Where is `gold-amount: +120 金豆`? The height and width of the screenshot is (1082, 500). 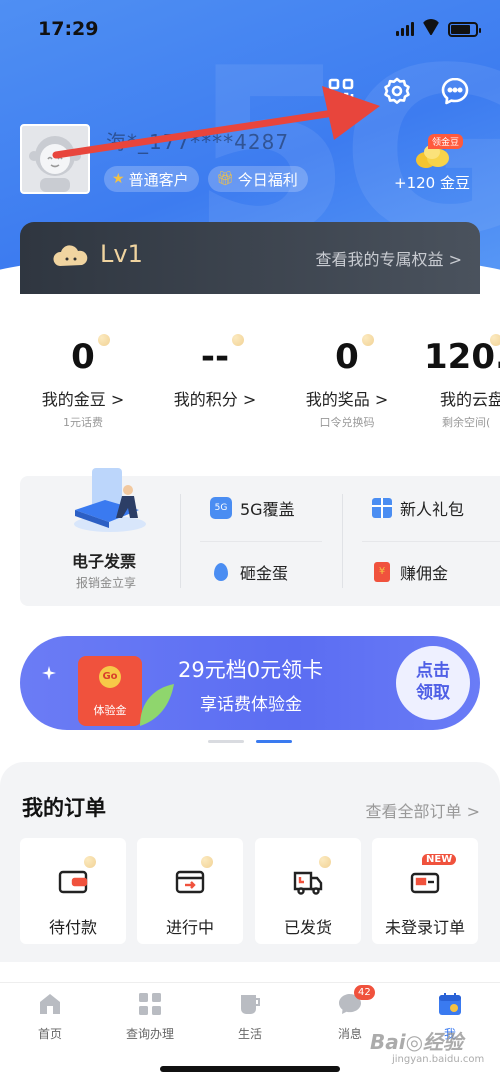
gold-amount: +120 金豆 is located at coordinates (432, 183).